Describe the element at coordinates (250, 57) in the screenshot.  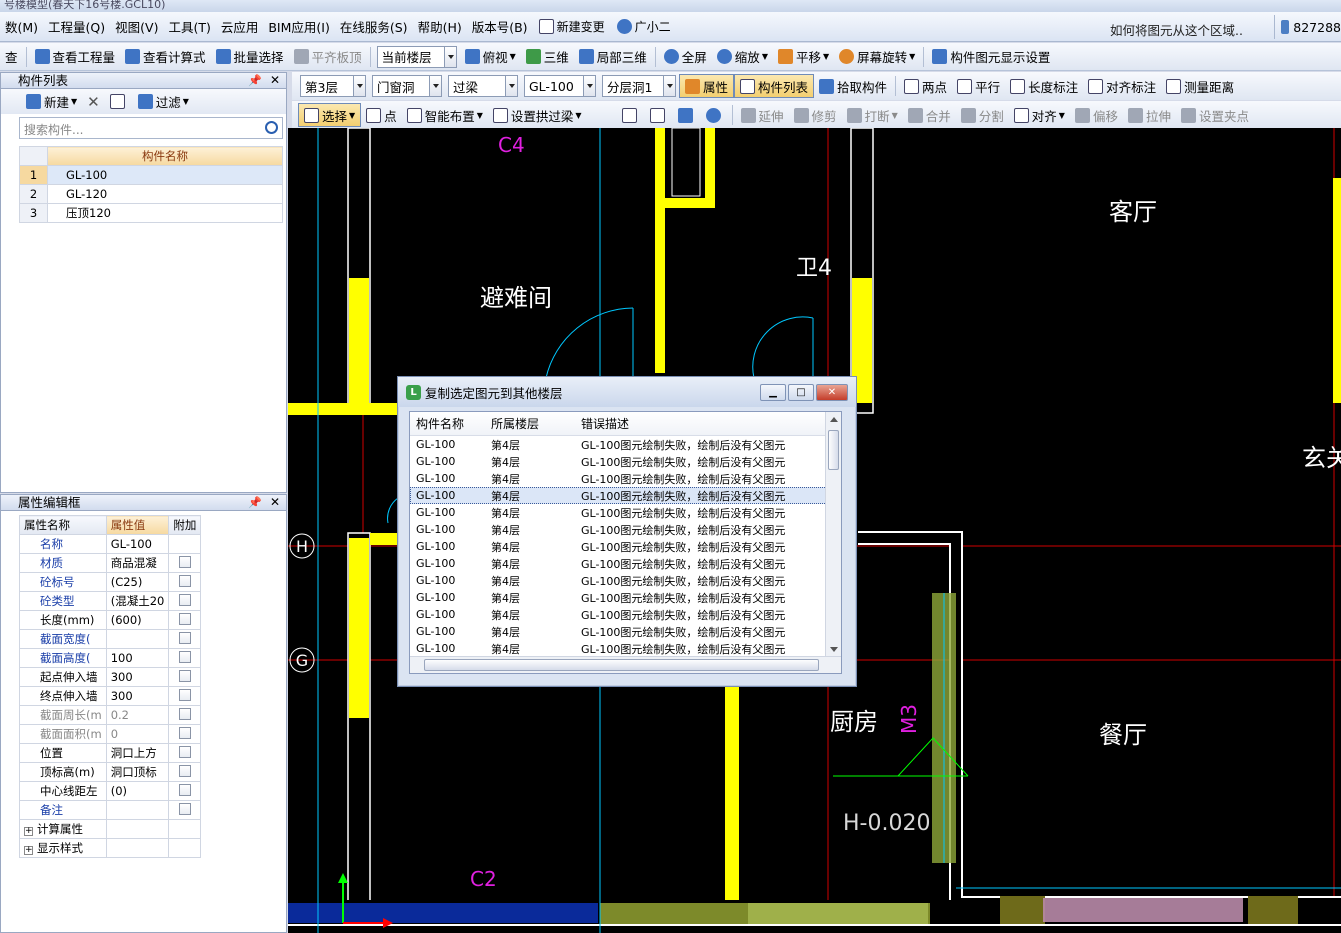
I see `batch-select-button: 批量选择` at that location.